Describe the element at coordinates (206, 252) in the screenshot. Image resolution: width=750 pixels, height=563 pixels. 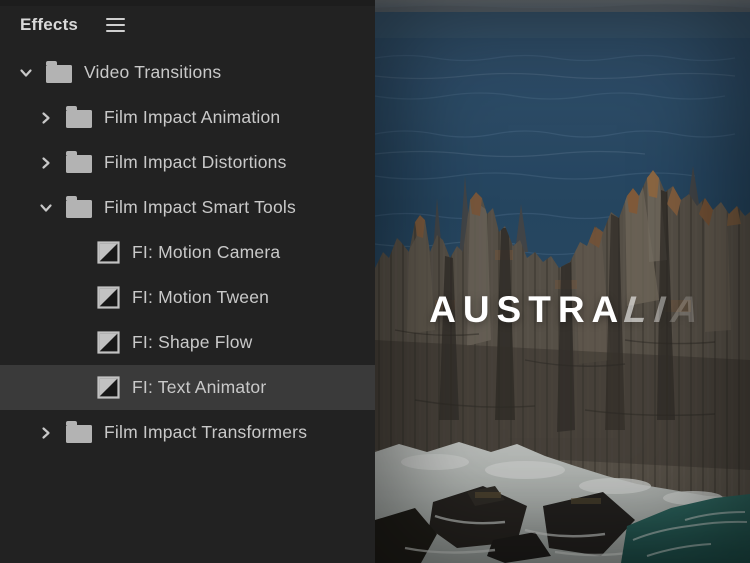
I see `tree-item-label: FI: Motion Camera` at that location.